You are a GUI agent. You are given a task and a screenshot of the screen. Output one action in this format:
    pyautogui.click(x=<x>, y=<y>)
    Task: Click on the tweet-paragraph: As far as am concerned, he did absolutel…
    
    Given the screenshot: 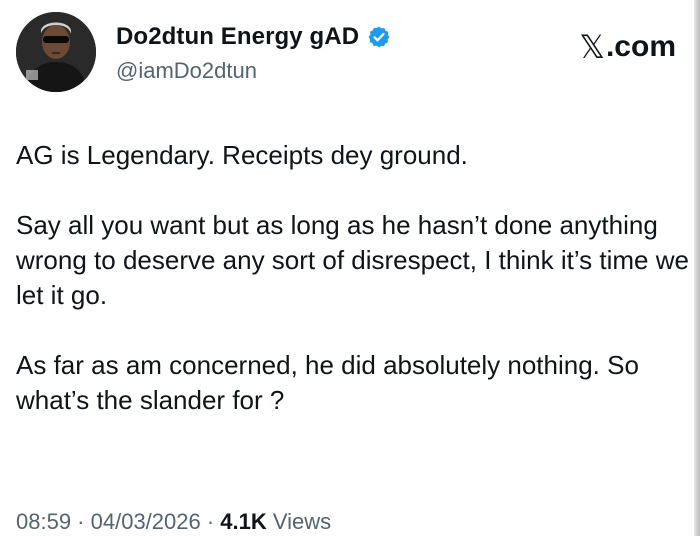 What is the action you would take?
    pyautogui.click(x=327, y=382)
    